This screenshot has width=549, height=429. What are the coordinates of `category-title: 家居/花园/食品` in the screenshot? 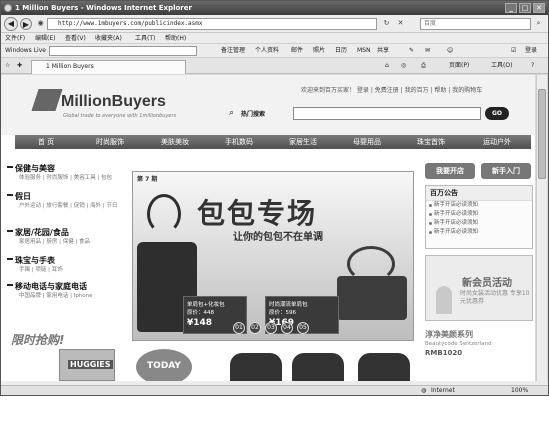 It's located at (65, 232).